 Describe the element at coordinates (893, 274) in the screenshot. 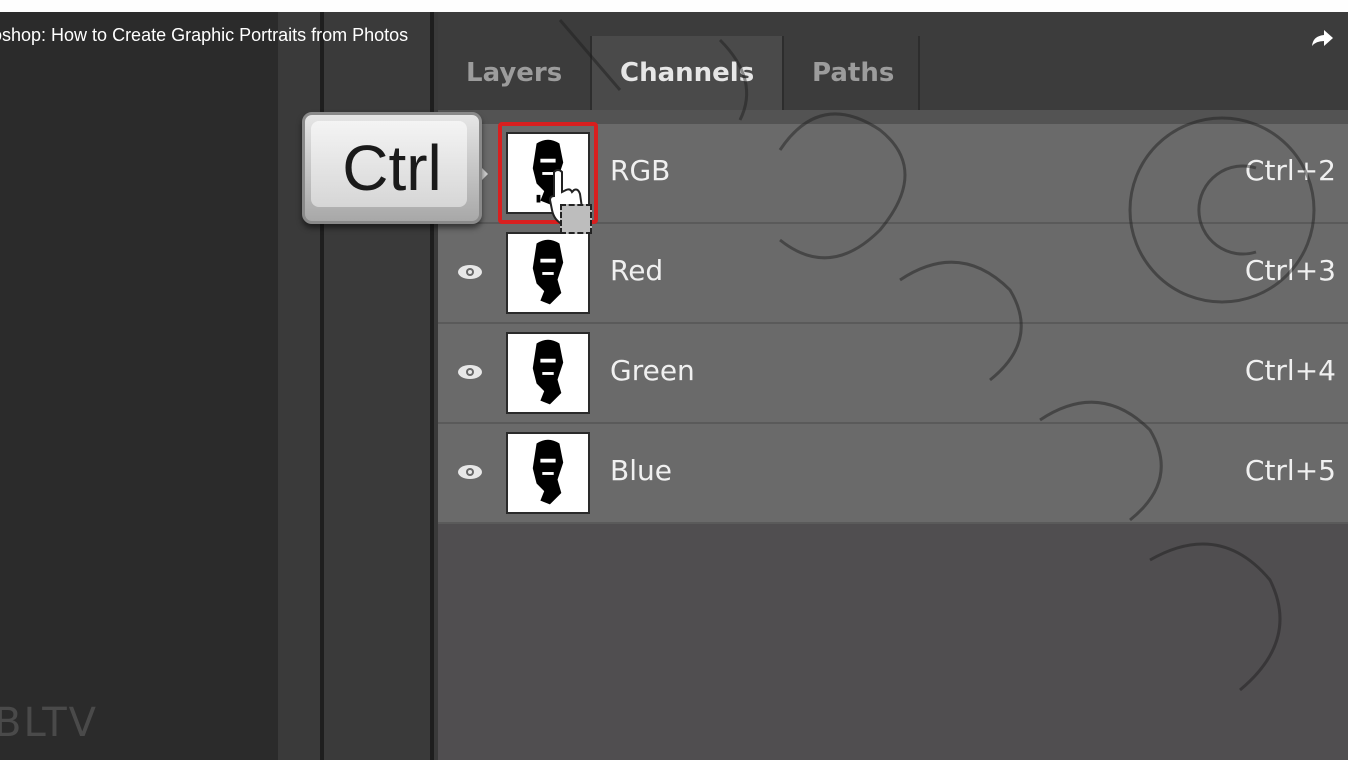

I see `channel-row-red: Red Ctrl+3` at that location.